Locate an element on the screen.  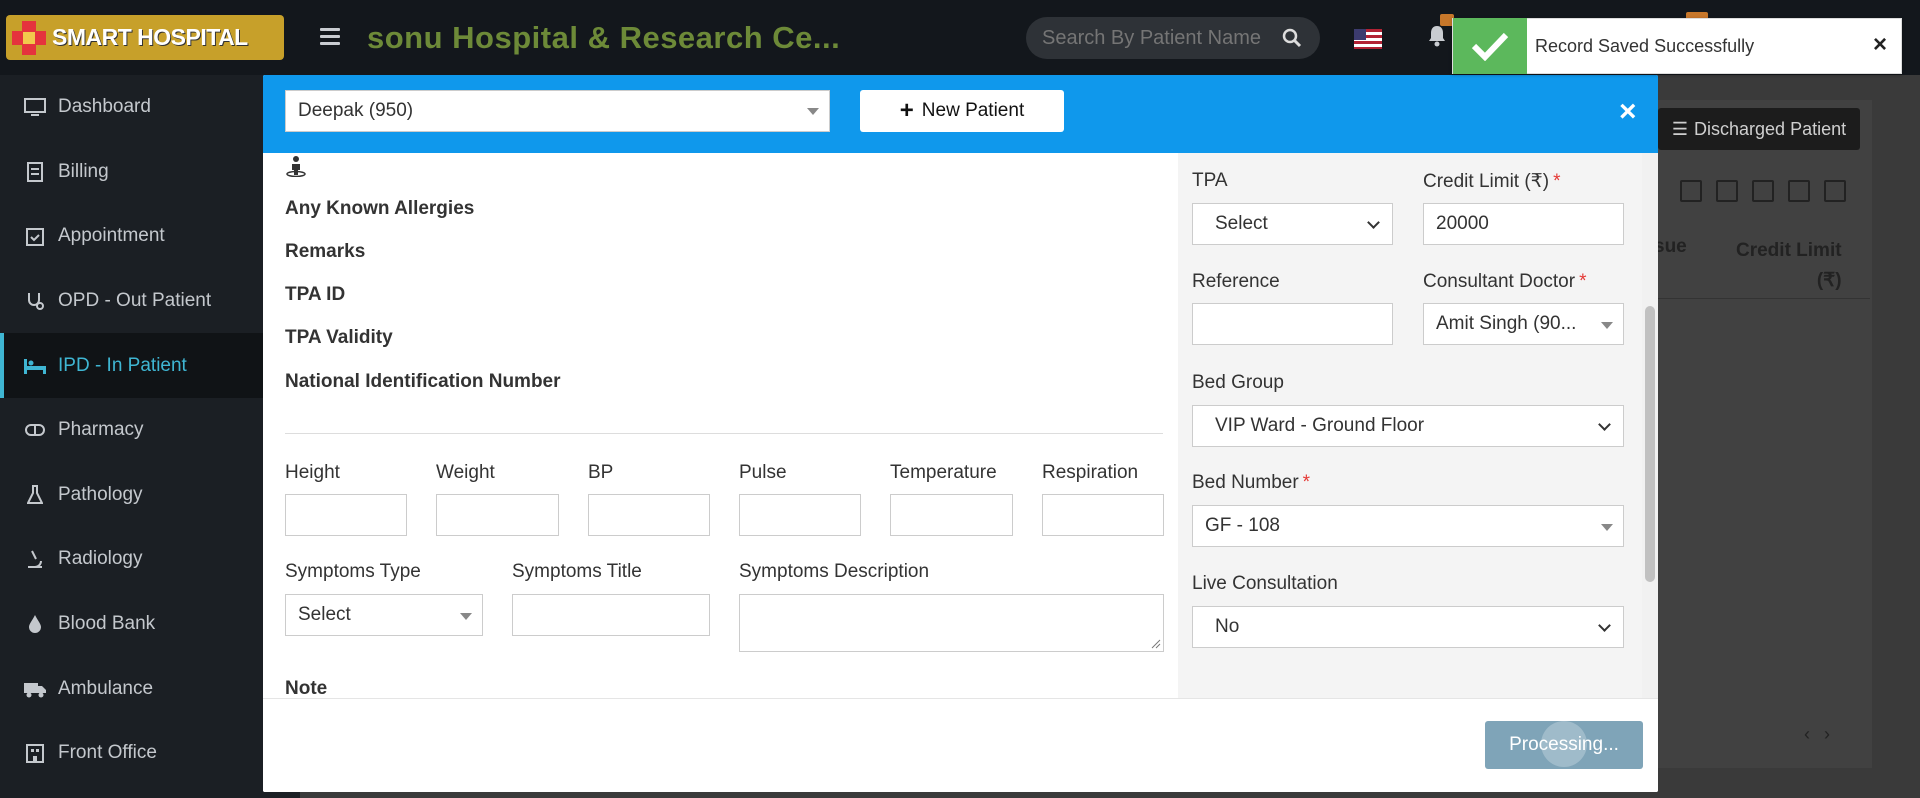
sidebar-item-billing: Billing is located at coordinates (150, 172).